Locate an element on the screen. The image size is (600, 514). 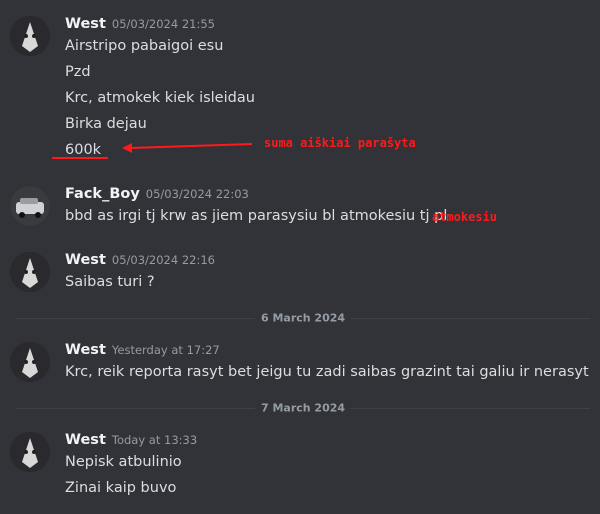
message-timestamp: Yesterday at 17:27 is located at coordinates (165, 350).